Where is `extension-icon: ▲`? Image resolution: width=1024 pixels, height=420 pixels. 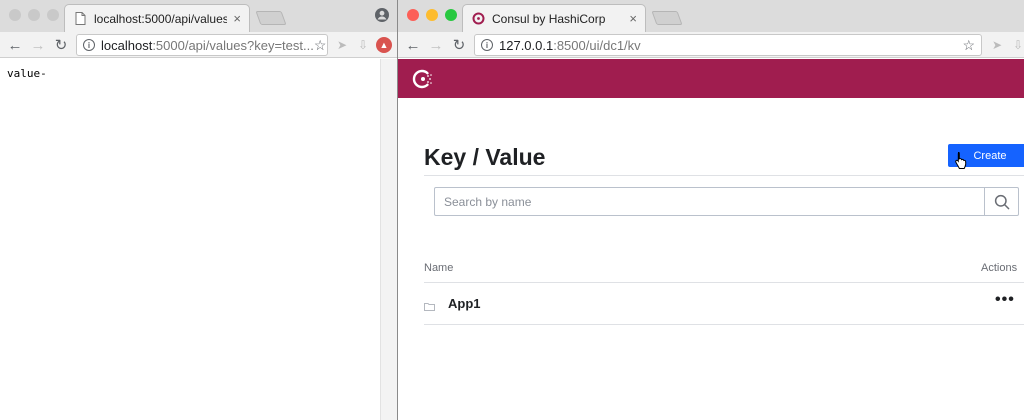
extension-icon: ▲ is located at coordinates (384, 45).